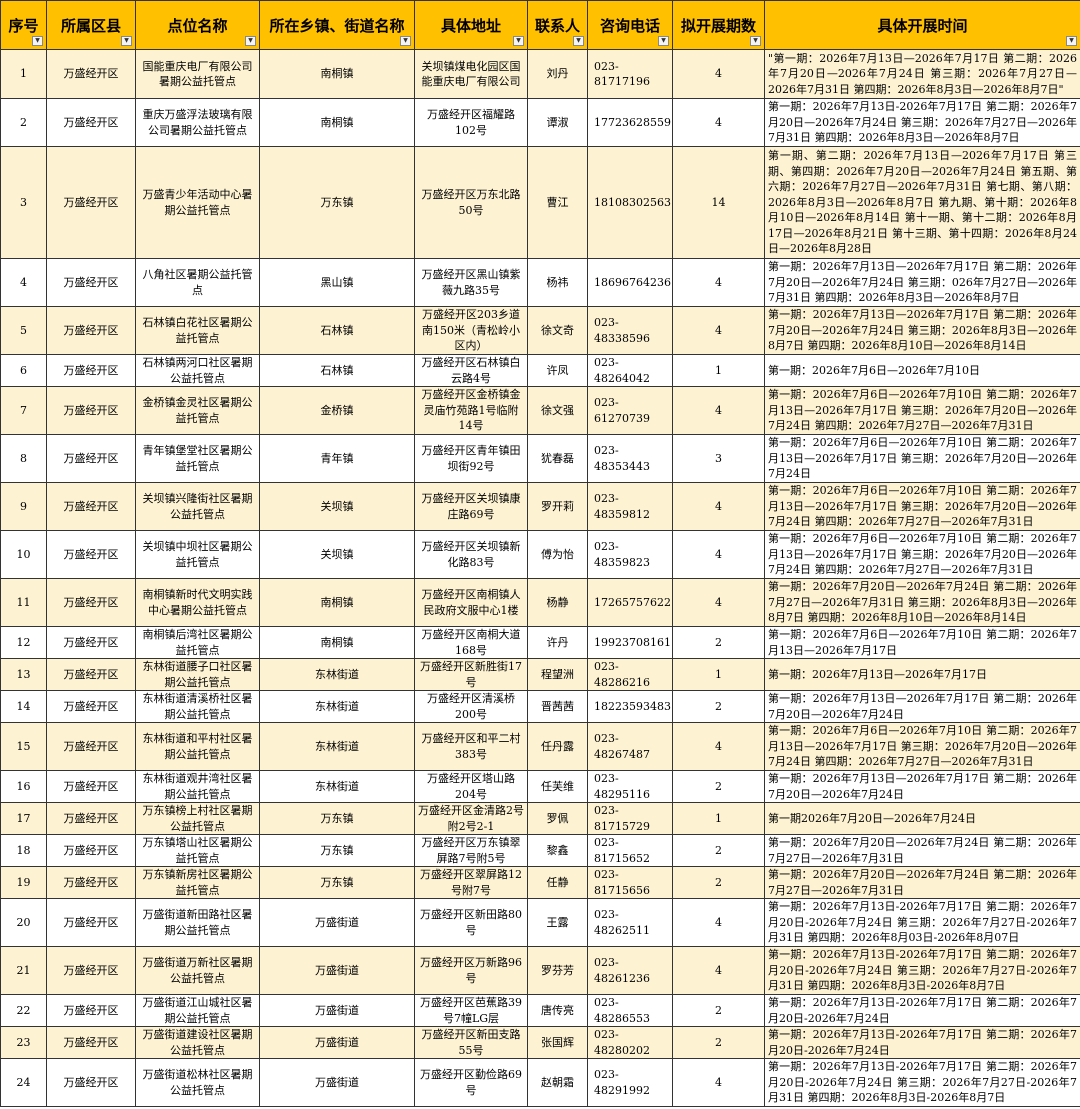 This screenshot has height=1109, width=1080. Describe the element at coordinates (471, 882) in the screenshot. I see `cell-address: 万盛经开区翠屏路12号附7号` at that location.